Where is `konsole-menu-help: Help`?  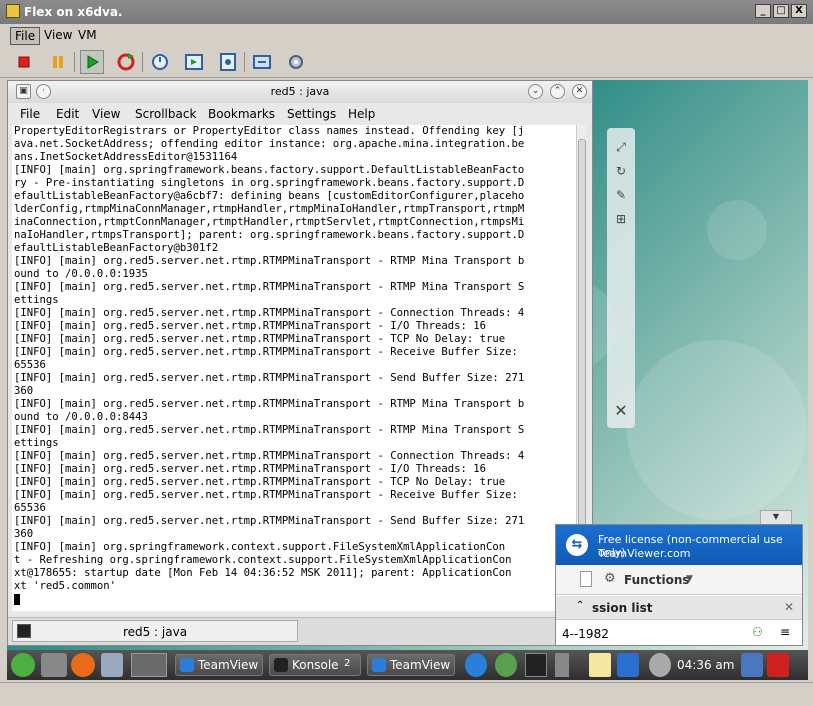
konsole-menu-help: Help is located at coordinates (361, 114).